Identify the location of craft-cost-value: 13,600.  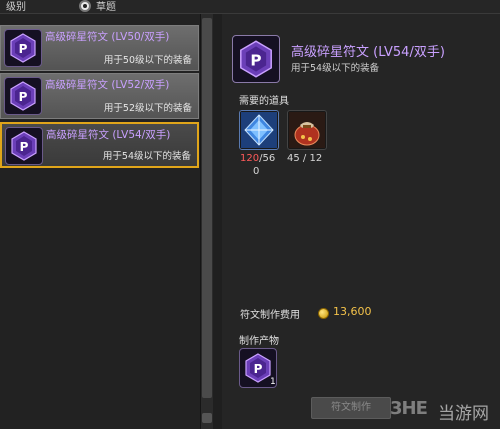
(352, 311).